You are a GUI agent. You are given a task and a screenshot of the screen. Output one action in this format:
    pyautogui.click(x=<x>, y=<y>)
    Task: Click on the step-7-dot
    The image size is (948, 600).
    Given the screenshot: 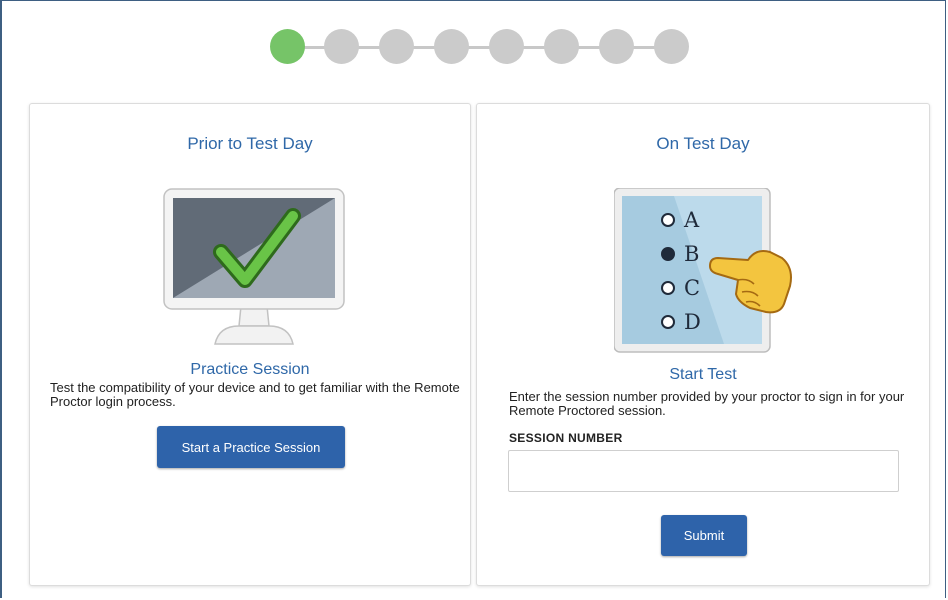 What is the action you would take?
    pyautogui.click(x=616, y=46)
    